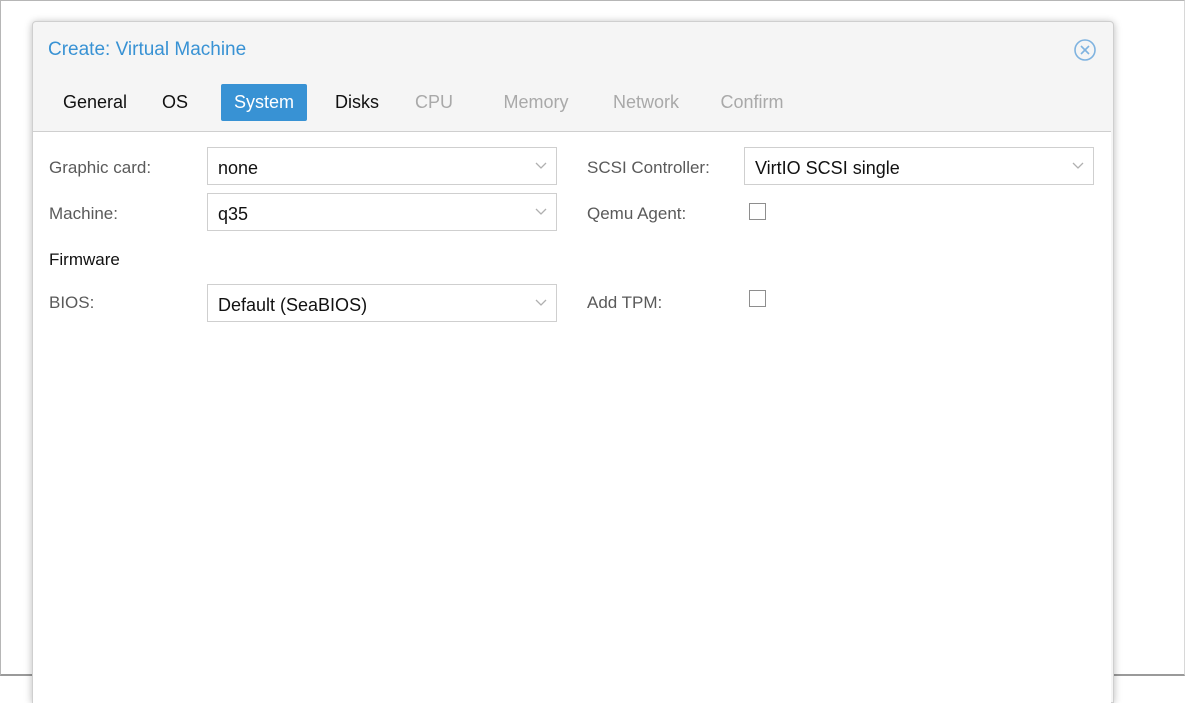  What do you see at coordinates (175, 102) in the screenshot?
I see `tab-os: OS` at bounding box center [175, 102].